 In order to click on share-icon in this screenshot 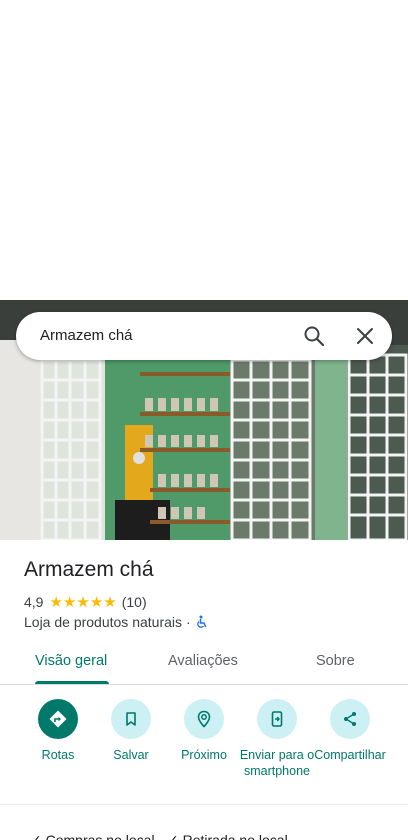, I will do `click(350, 719)`.